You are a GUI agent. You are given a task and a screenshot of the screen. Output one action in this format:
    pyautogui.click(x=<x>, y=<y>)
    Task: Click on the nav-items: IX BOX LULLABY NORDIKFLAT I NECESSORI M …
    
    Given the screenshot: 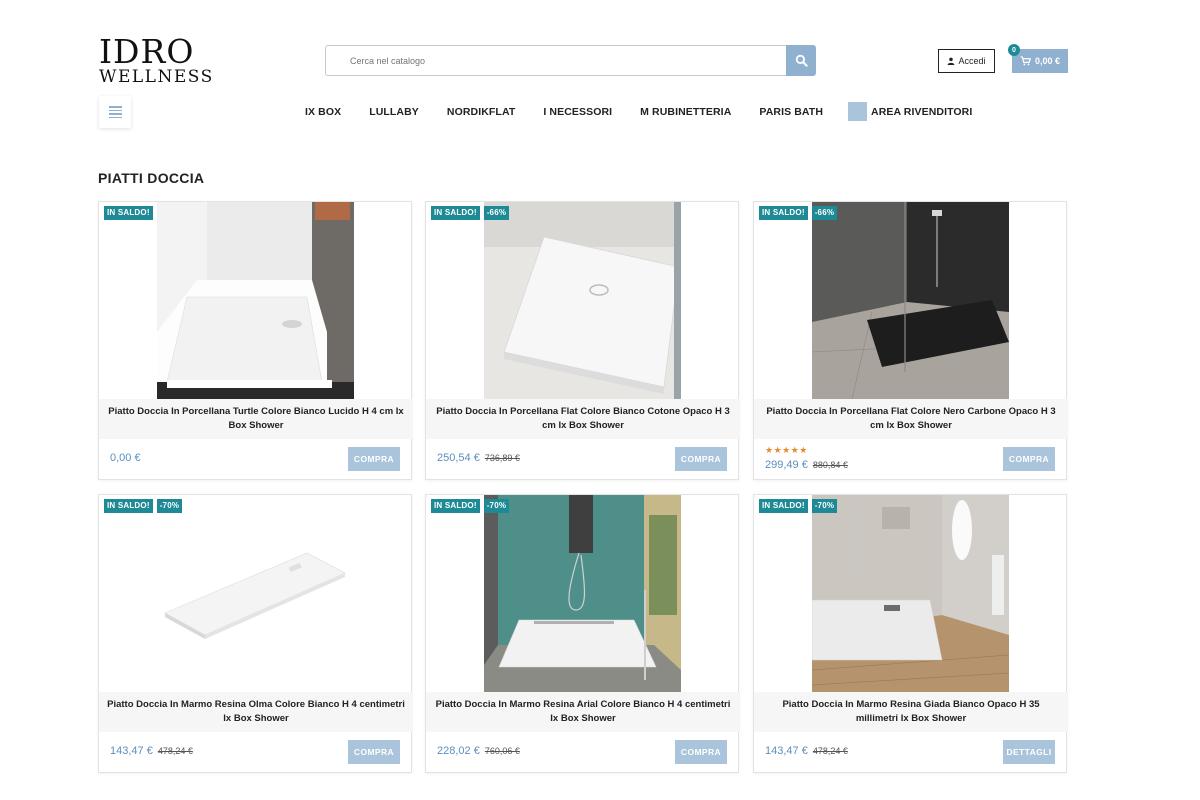 What is the action you would take?
    pyautogui.click(x=631, y=111)
    